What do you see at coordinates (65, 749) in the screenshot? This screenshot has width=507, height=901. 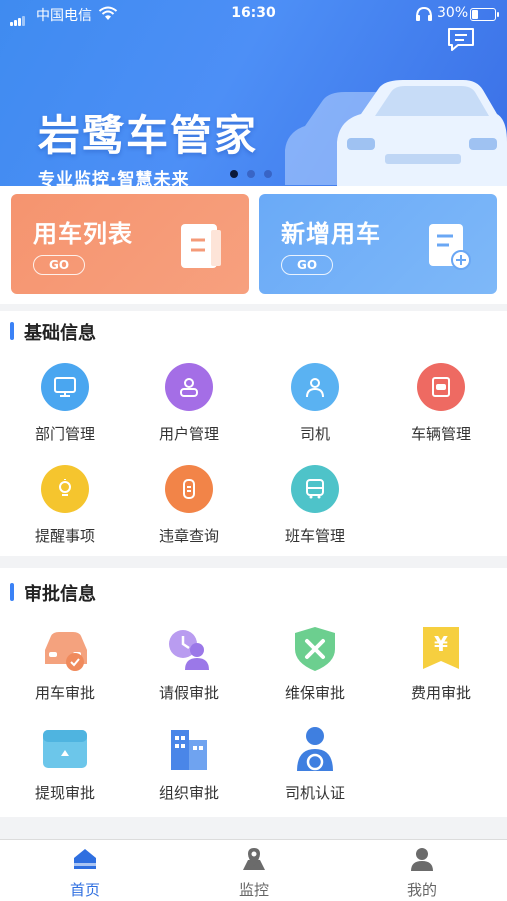 I see `wallet-approval-icon` at bounding box center [65, 749].